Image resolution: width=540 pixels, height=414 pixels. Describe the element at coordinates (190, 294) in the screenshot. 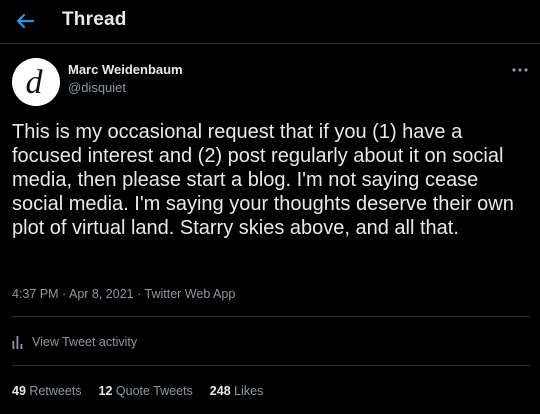

I see `tweet-source: Twitter Web App` at that location.